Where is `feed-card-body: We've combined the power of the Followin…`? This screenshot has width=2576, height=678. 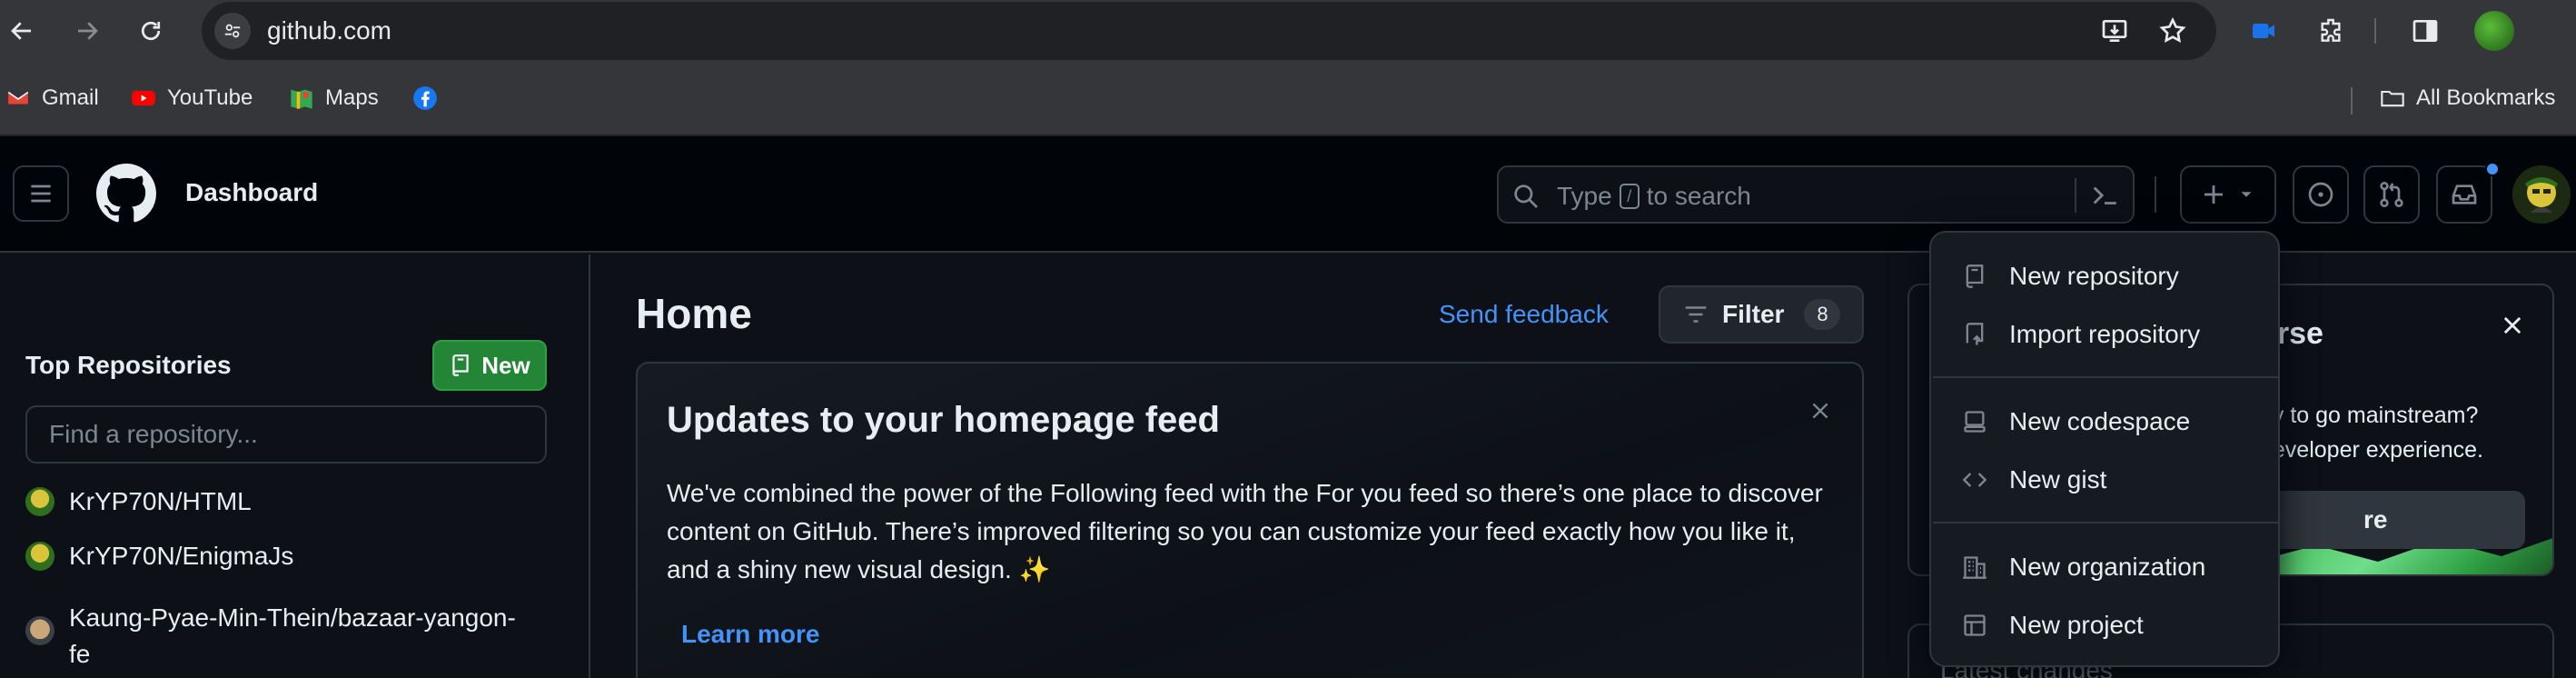
feed-card-body: We've combined the power of the Followin… is located at coordinates (1245, 531).